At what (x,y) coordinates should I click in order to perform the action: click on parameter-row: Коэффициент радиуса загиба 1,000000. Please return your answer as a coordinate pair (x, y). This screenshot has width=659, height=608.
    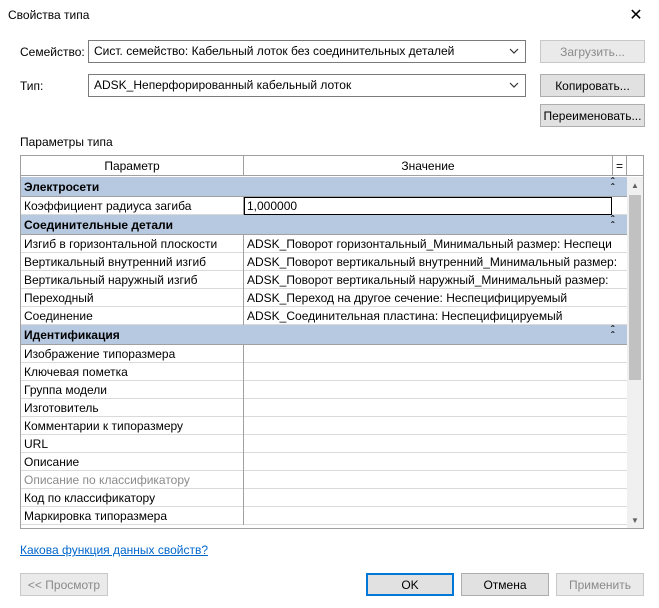
    Looking at the image, I should click on (324, 206).